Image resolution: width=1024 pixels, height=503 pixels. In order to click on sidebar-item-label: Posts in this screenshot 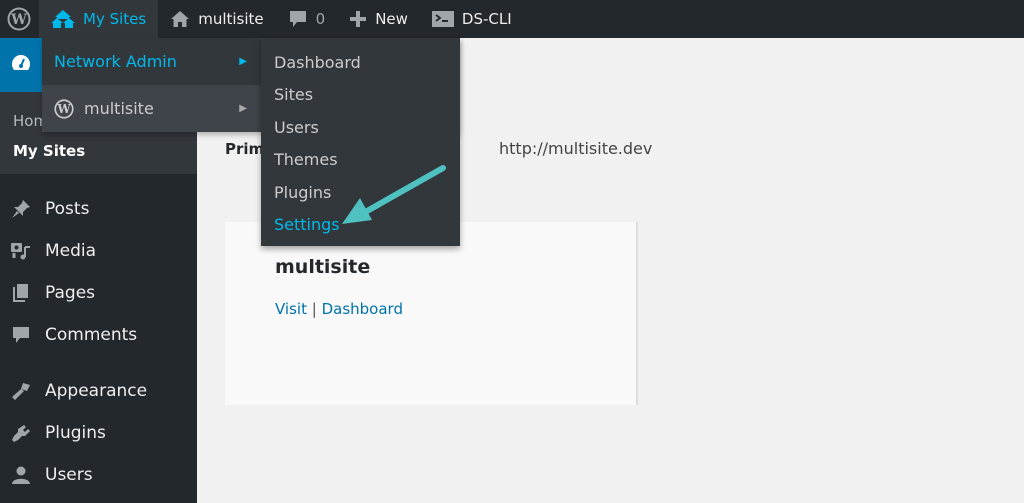, I will do `click(67, 209)`.